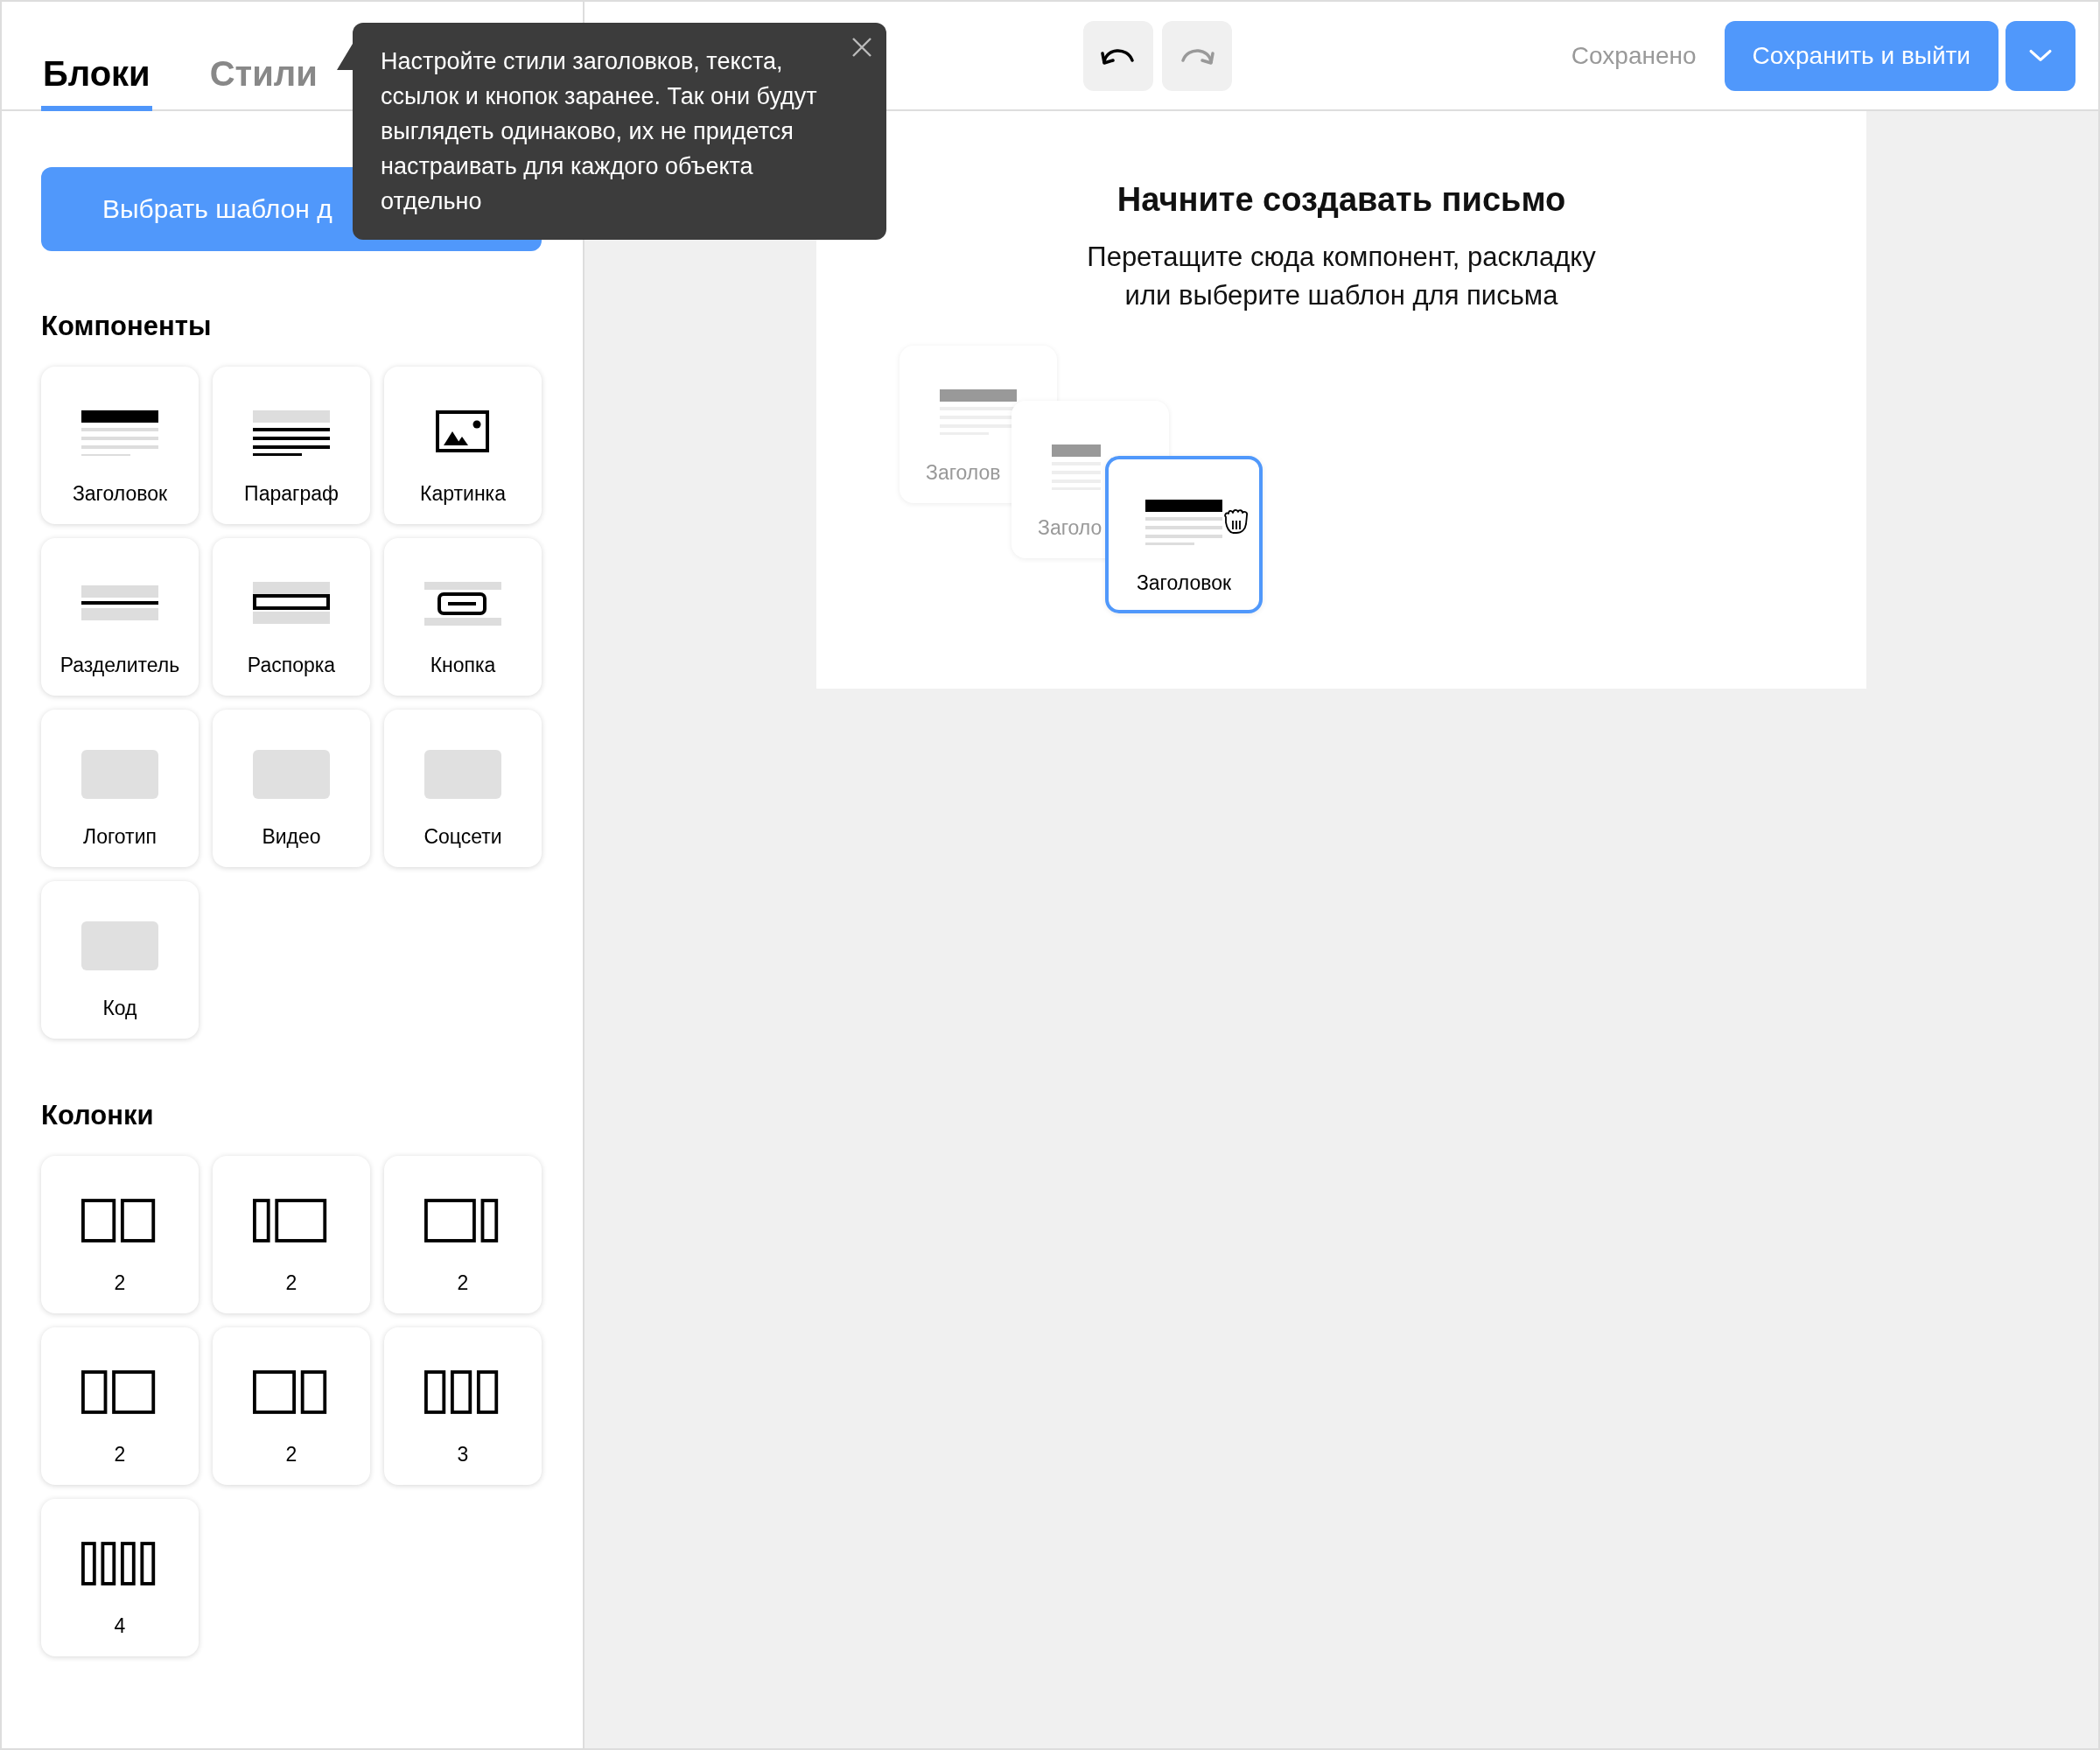  What do you see at coordinates (463, 445) in the screenshot?
I see `component-tile: Картинка` at bounding box center [463, 445].